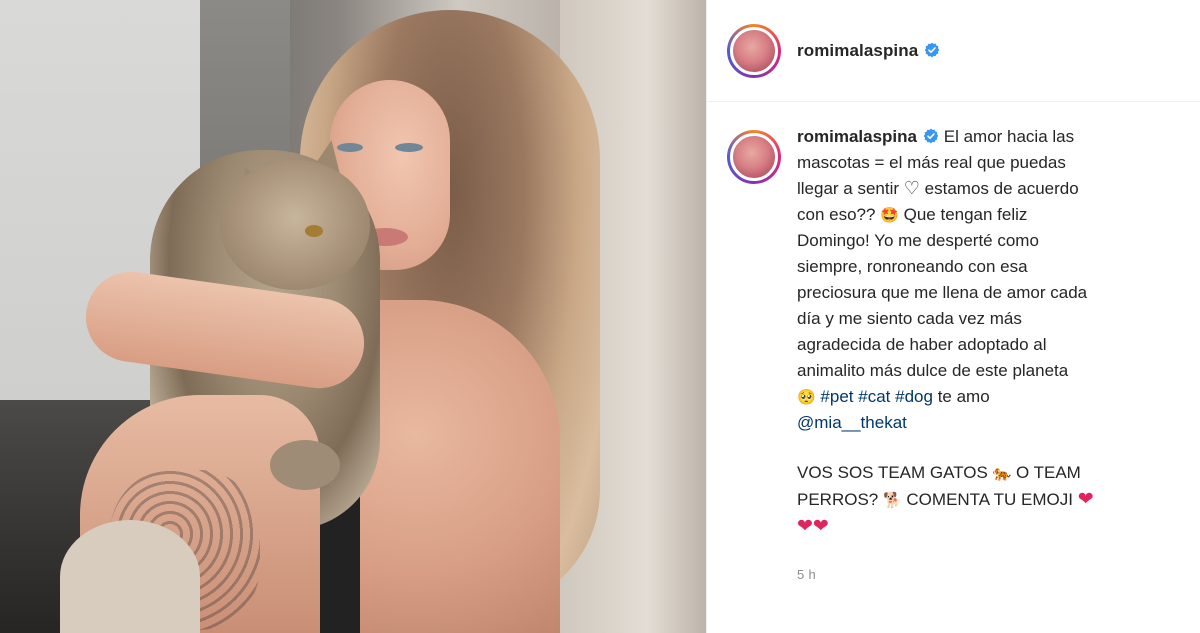  What do you see at coordinates (953, 51) in the screenshot?
I see `post-header: romimalaspina` at bounding box center [953, 51].